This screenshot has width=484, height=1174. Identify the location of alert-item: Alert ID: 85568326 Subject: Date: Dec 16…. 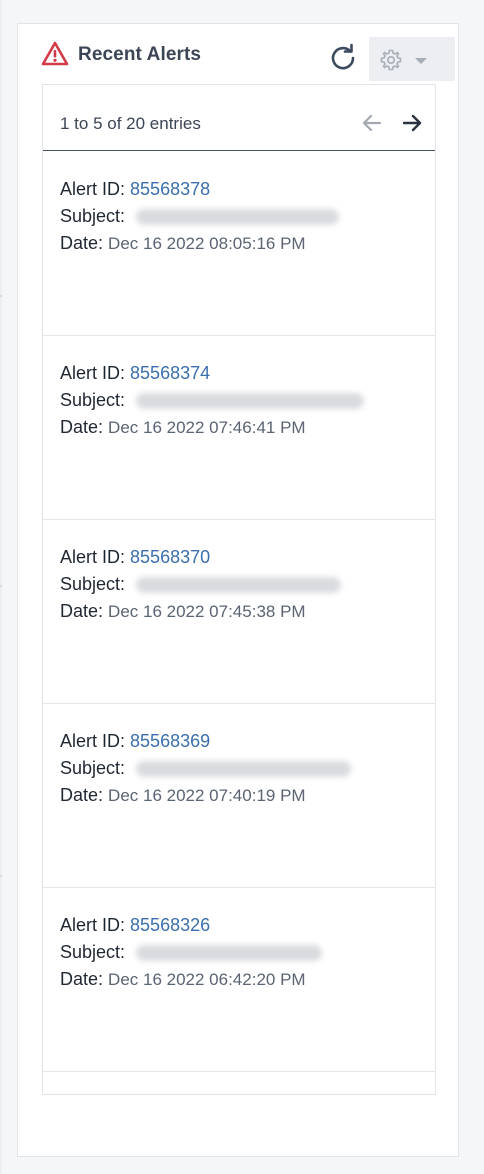
(239, 979).